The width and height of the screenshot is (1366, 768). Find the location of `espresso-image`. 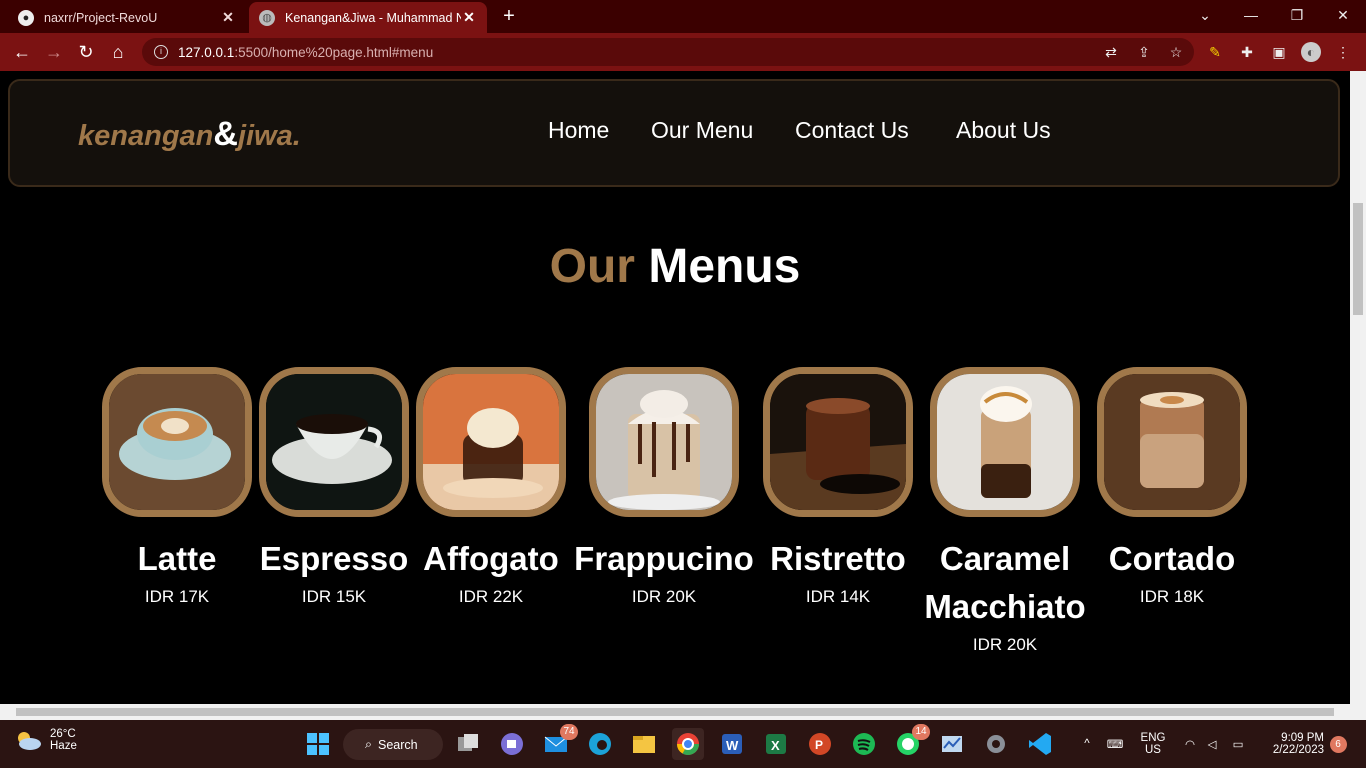

espresso-image is located at coordinates (334, 442).